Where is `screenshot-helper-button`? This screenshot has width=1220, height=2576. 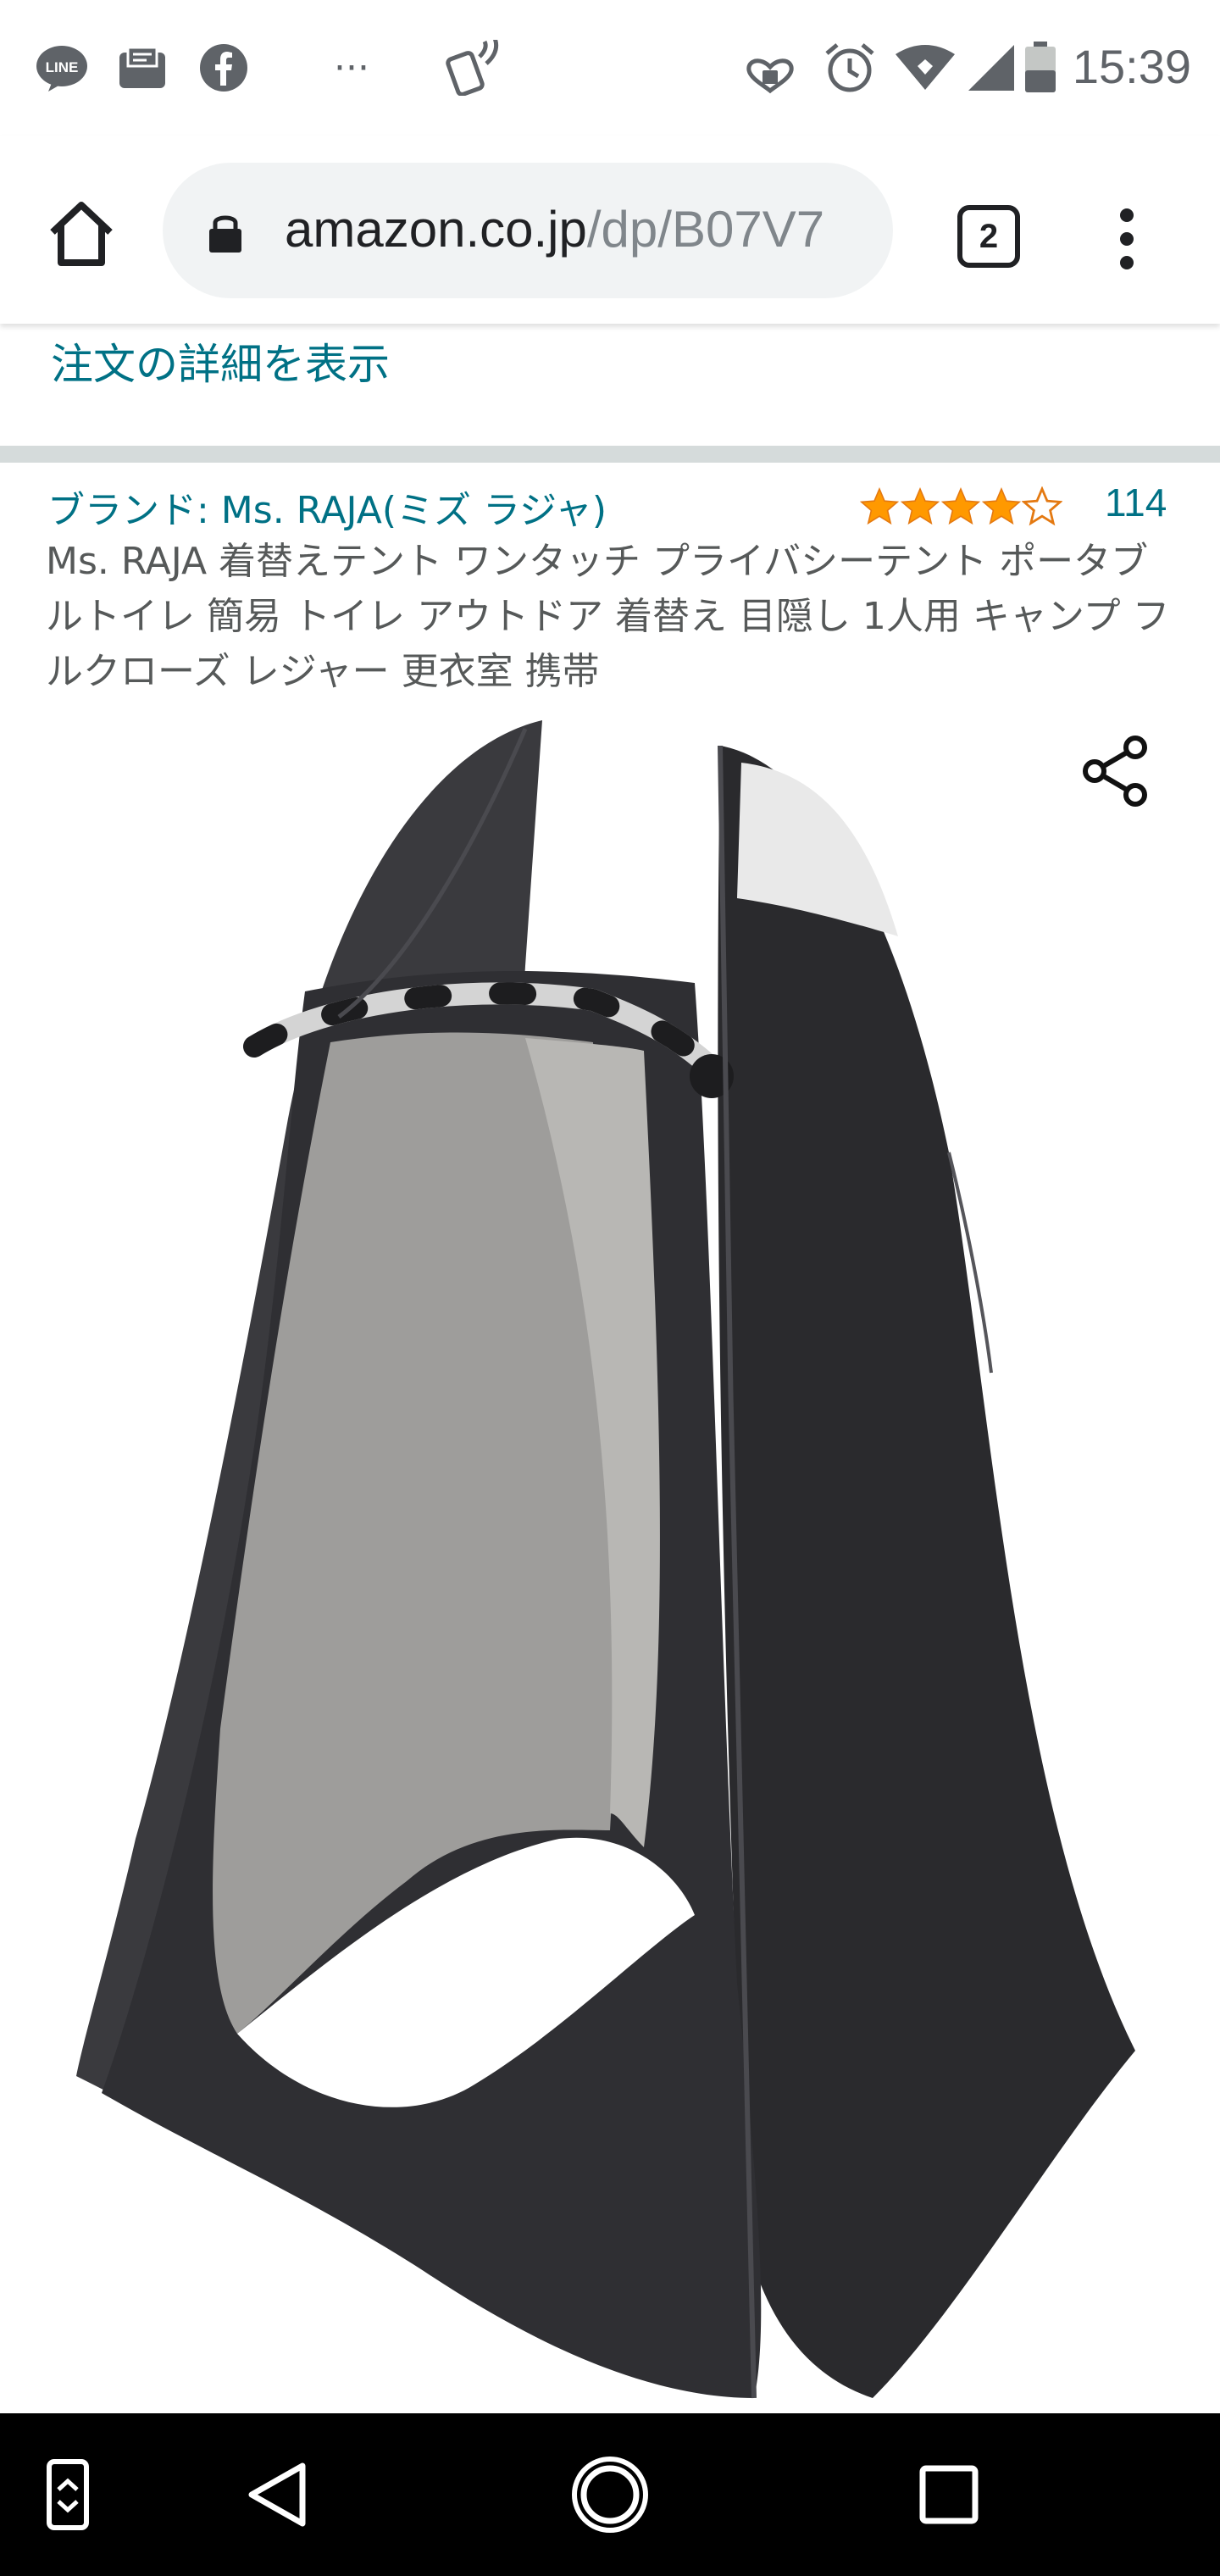
screenshot-helper-button is located at coordinates (68, 2494).